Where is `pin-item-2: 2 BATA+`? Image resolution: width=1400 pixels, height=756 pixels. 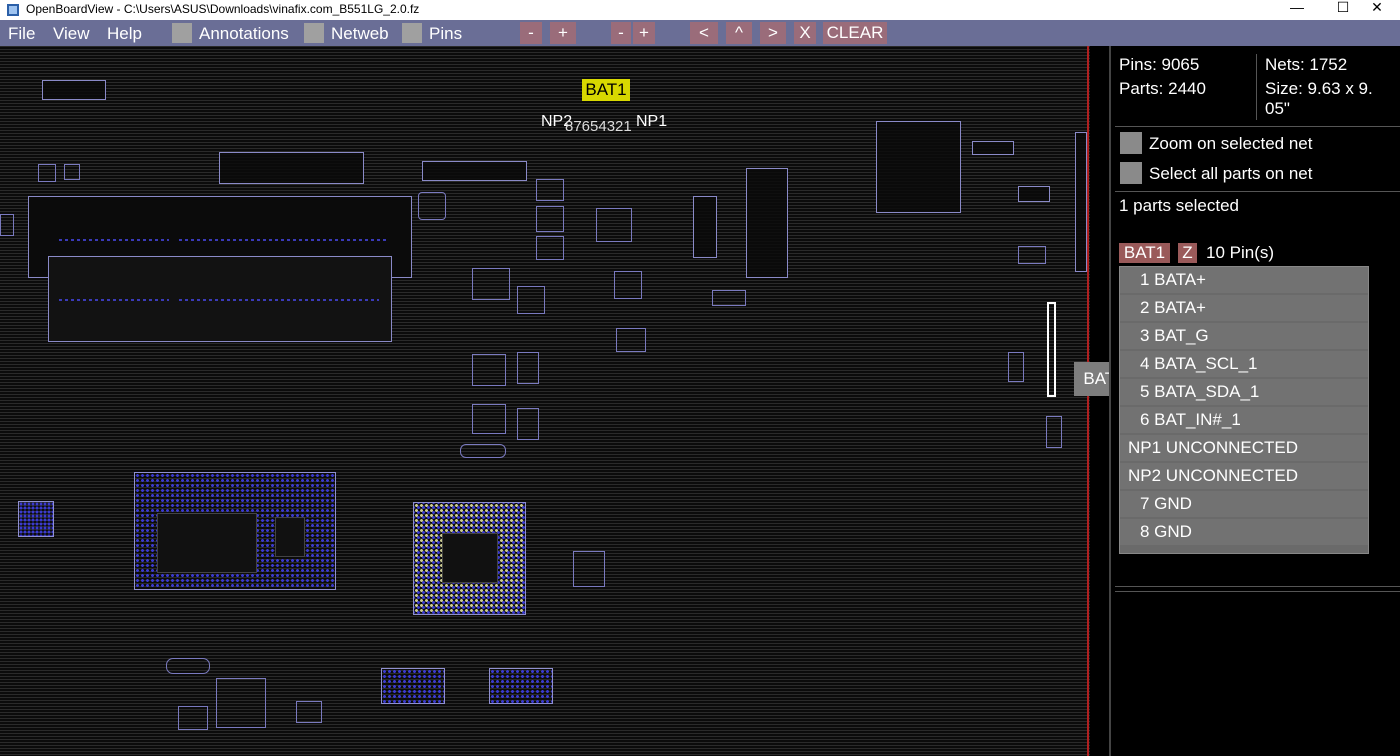
pin-item-2: 2 BATA+ is located at coordinates (1244, 308).